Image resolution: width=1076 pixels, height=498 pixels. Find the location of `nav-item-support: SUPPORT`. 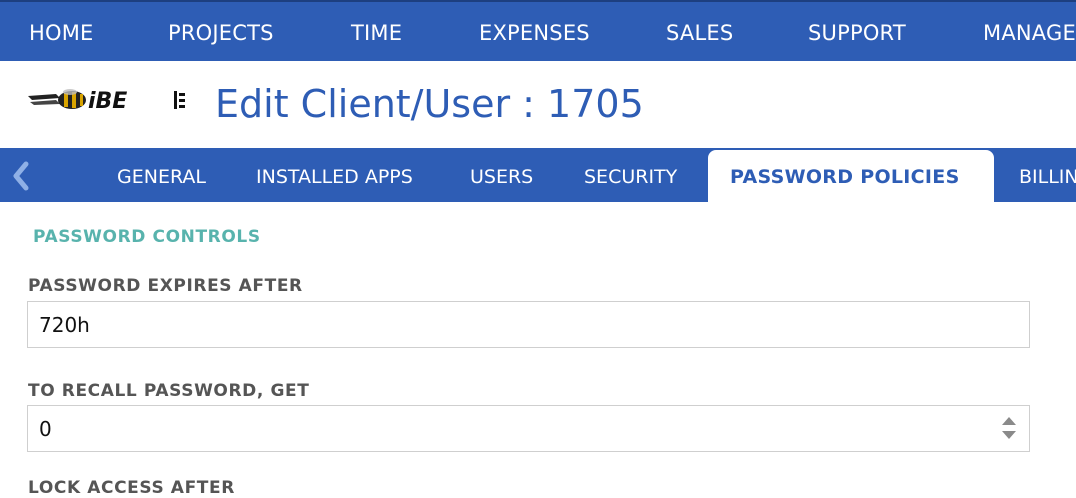

nav-item-support: SUPPORT is located at coordinates (857, 33).